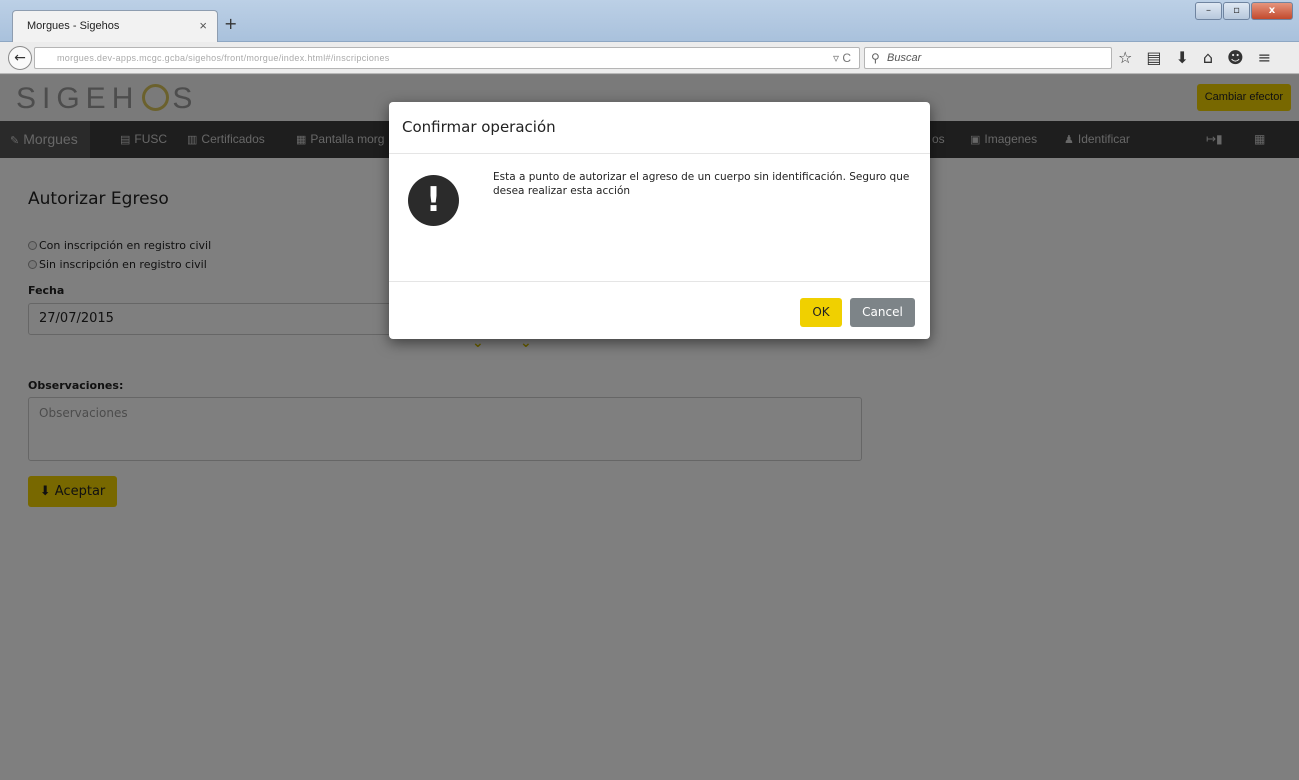  I want to click on reader-icon: ▿, so click(836, 58).